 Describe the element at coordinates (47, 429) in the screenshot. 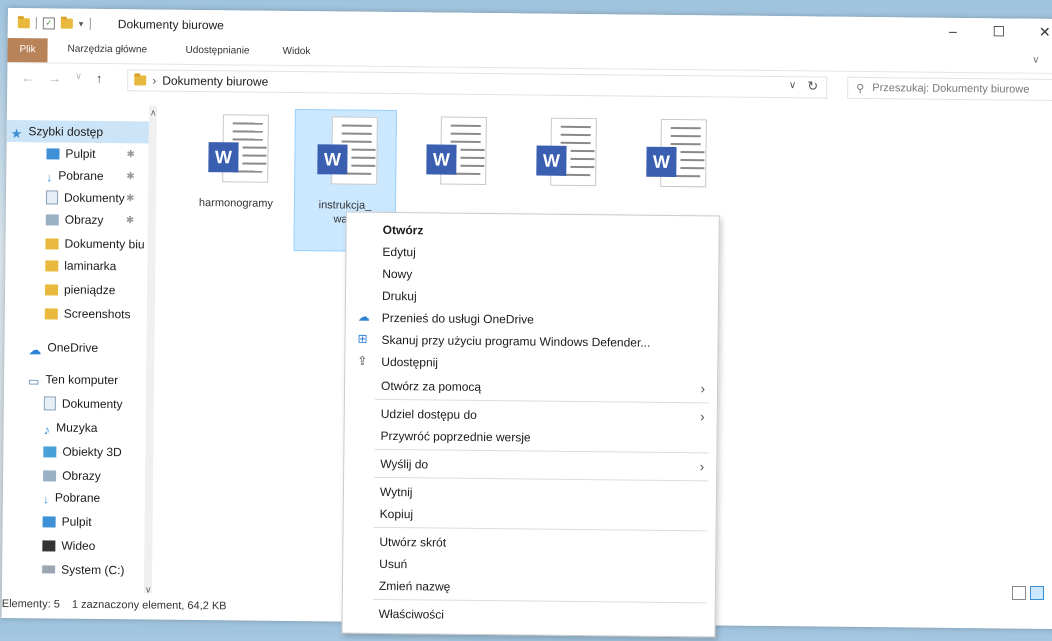

I see `music-icon: ♪` at that location.